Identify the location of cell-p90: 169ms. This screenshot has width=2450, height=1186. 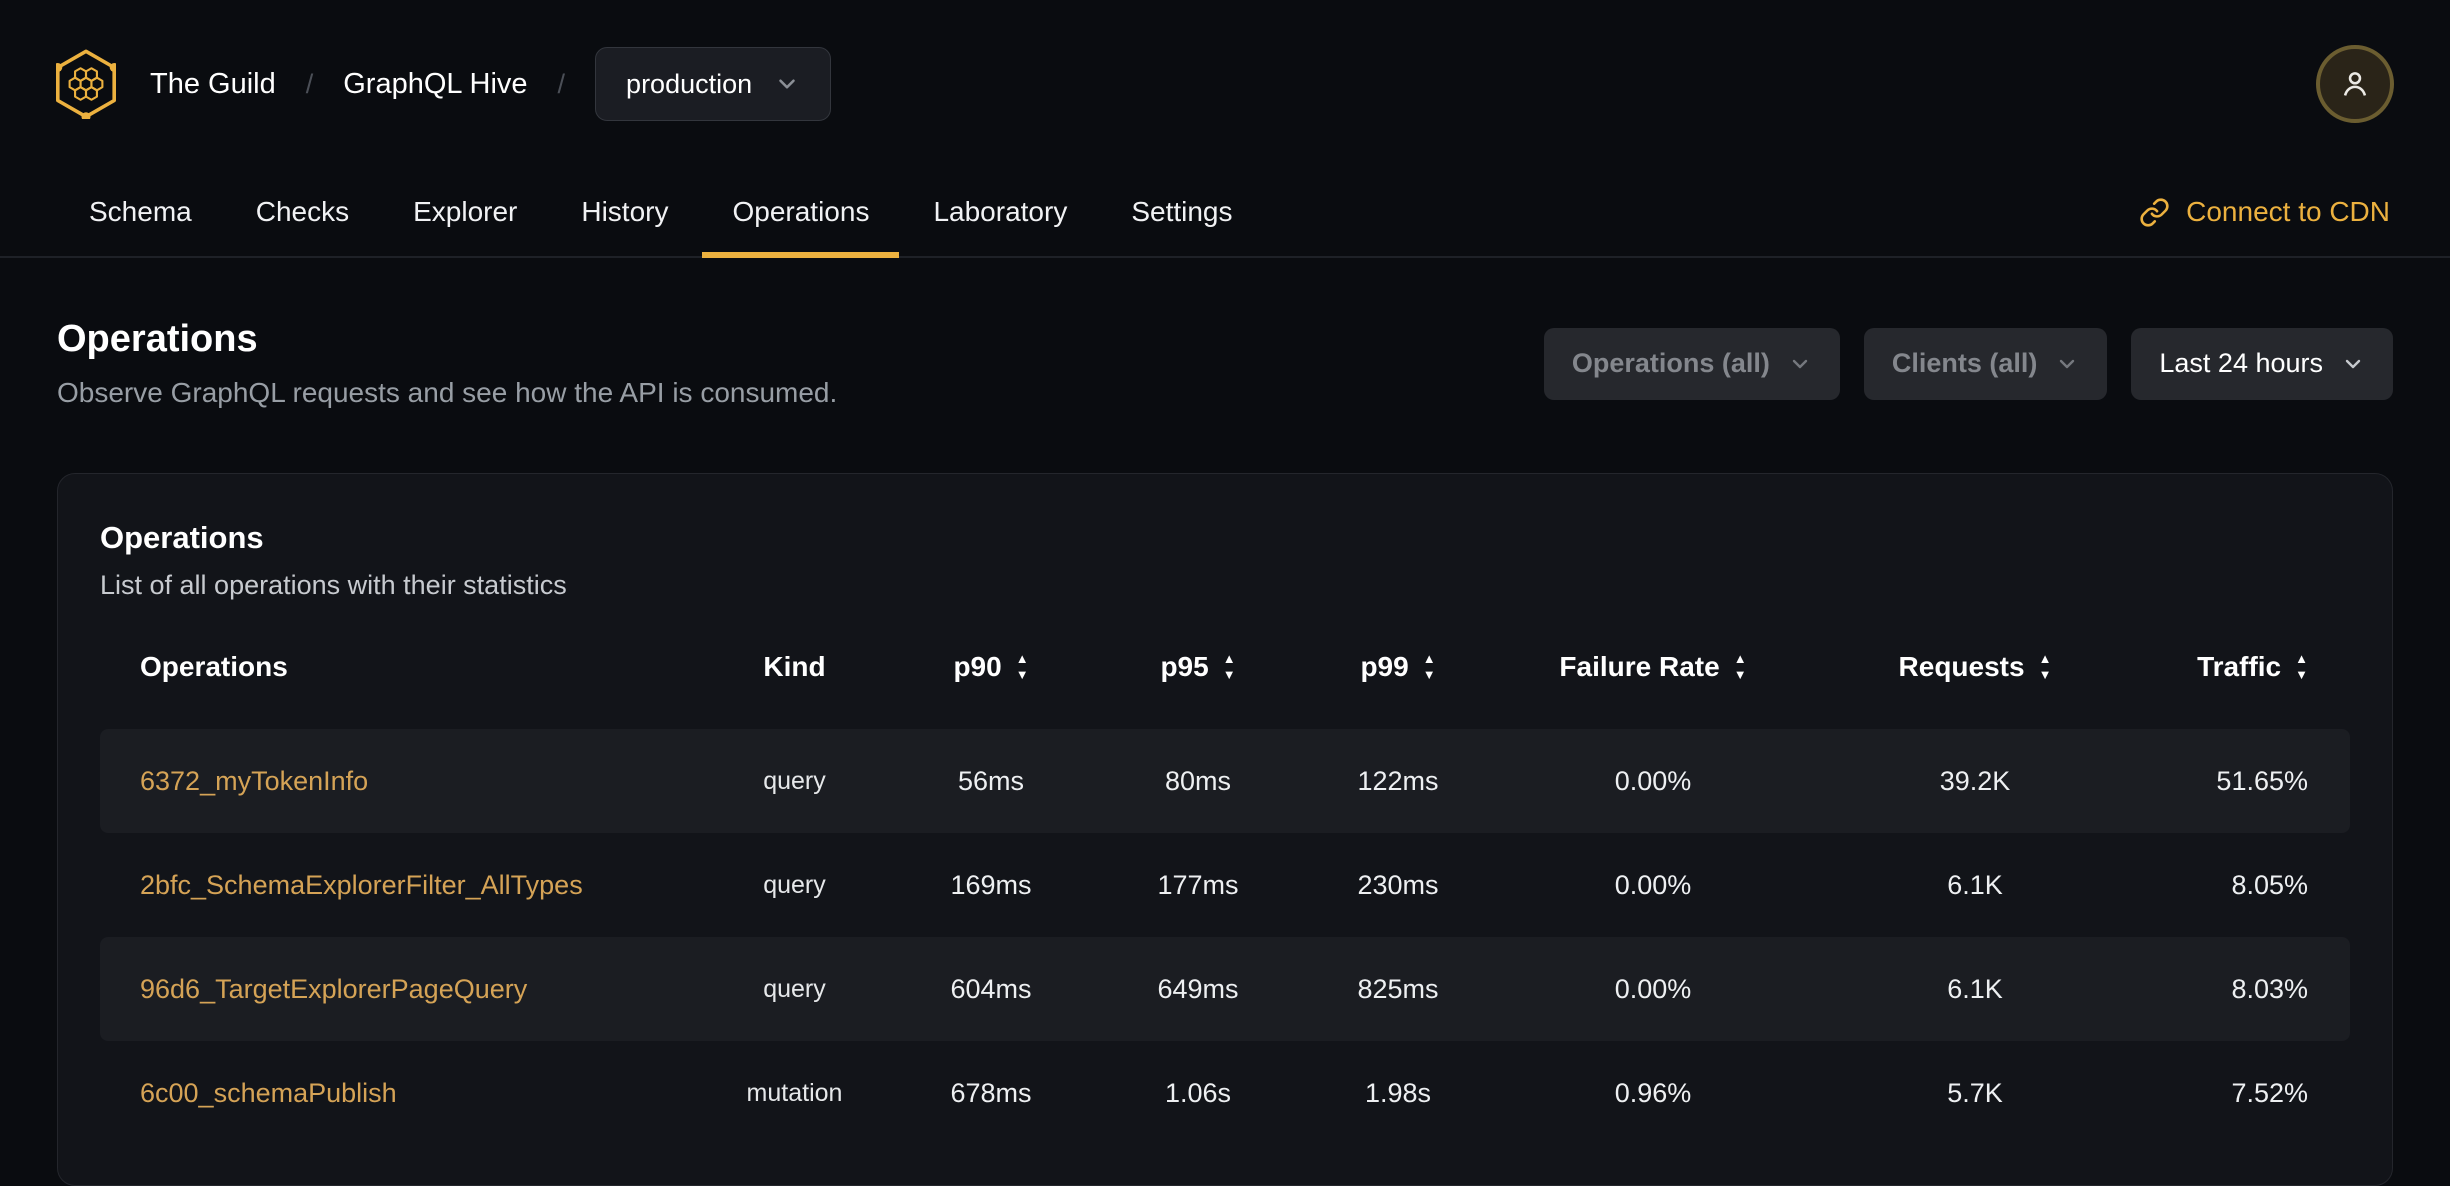
(991, 884).